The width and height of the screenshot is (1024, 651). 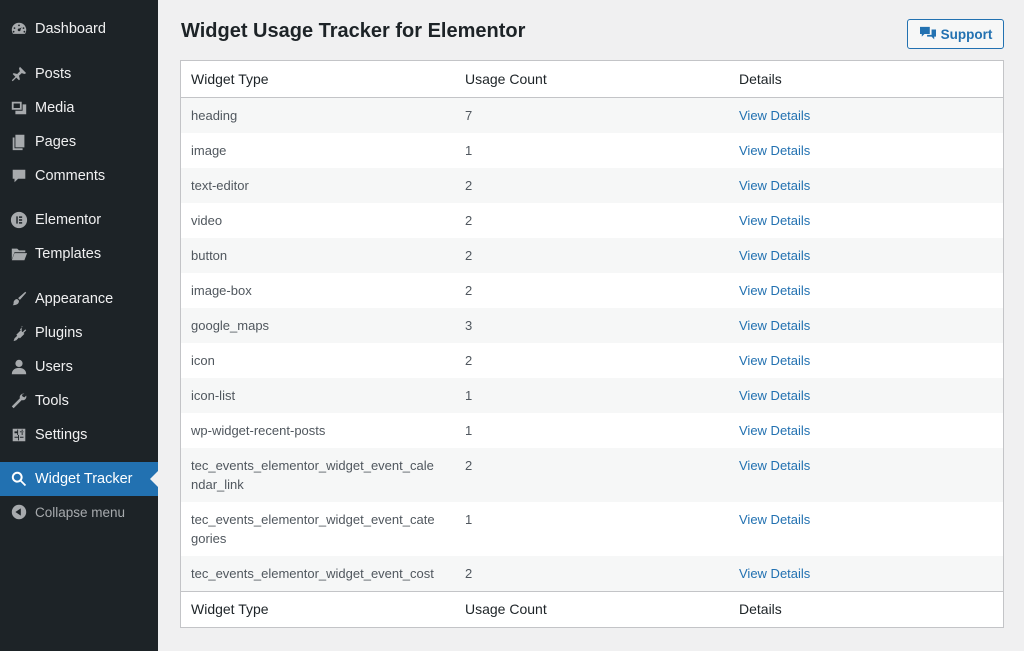 I want to click on table-row: icon-list 1 View Details, so click(x=592, y=395).